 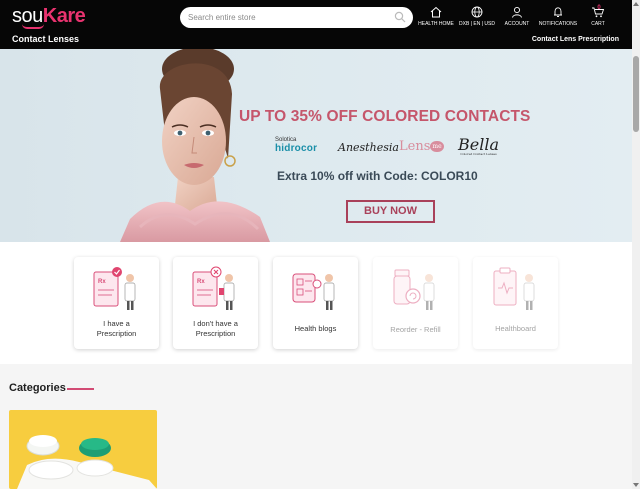 What do you see at coordinates (368, 147) in the screenshot?
I see `anesthesia-brand-logo: Anesthesia` at bounding box center [368, 147].